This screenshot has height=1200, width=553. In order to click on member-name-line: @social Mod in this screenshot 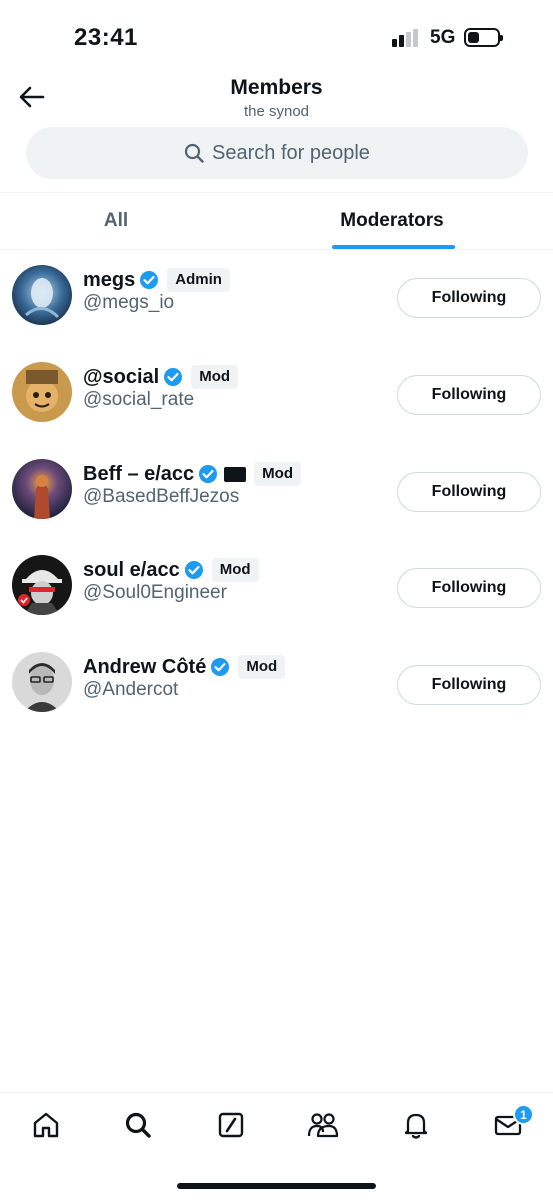, I will do `click(161, 377)`.